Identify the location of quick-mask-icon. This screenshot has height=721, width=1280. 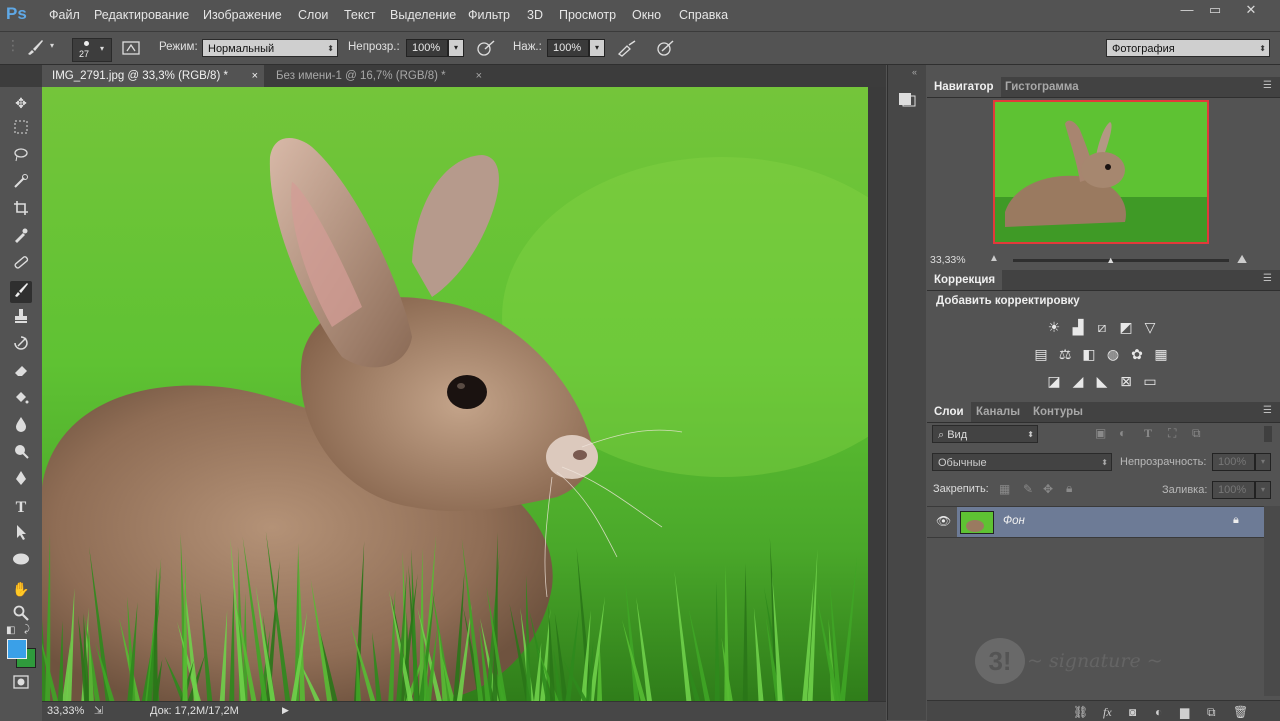
(21, 685).